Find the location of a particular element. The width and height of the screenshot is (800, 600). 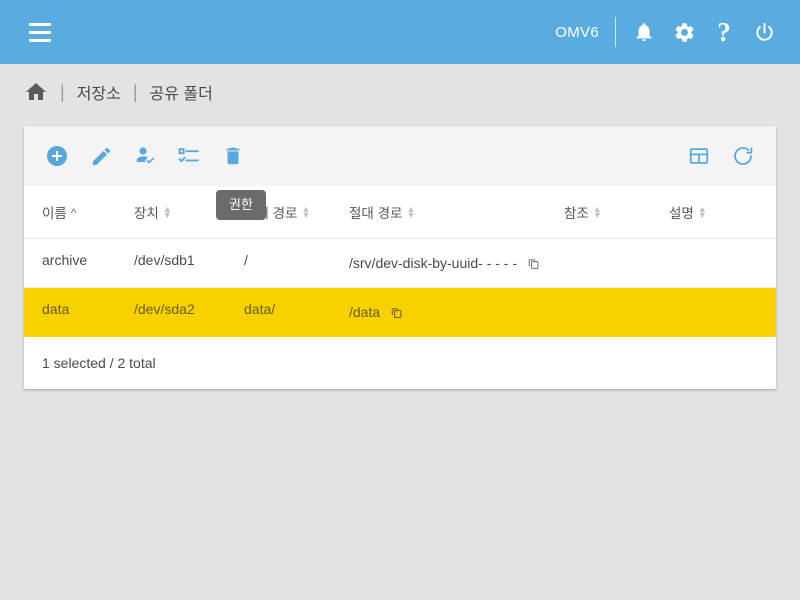

hamburger-menu-icon is located at coordinates (40, 32).